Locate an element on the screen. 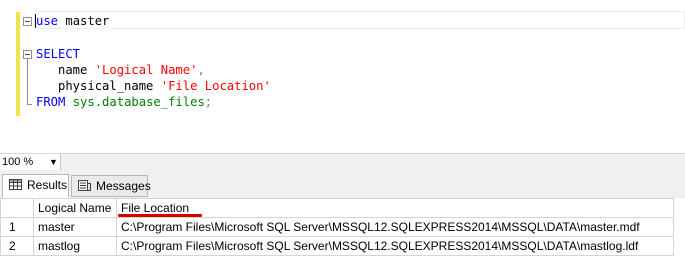 The height and width of the screenshot is (276, 685). code-token: , is located at coordinates (201, 70).